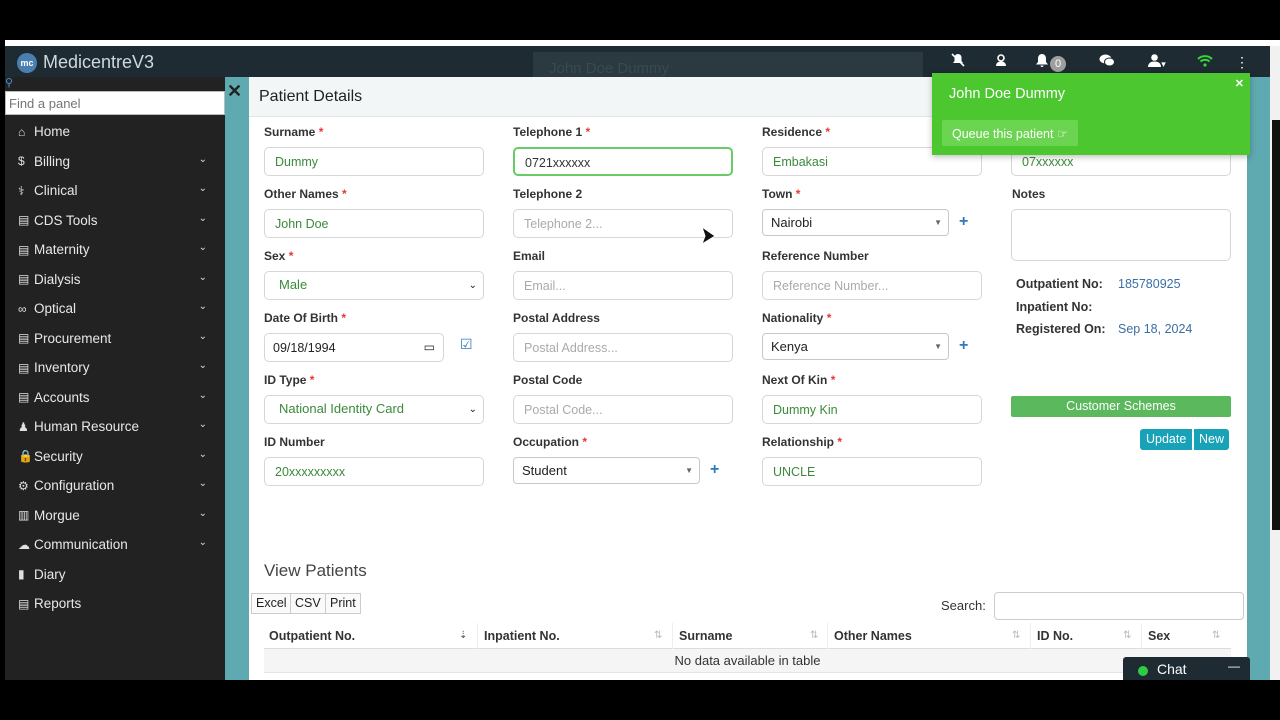 The width and height of the screenshot is (1280, 720). What do you see at coordinates (312, 636) in the screenshot?
I see `col-outpatient-no: Outpatient No.` at bounding box center [312, 636].